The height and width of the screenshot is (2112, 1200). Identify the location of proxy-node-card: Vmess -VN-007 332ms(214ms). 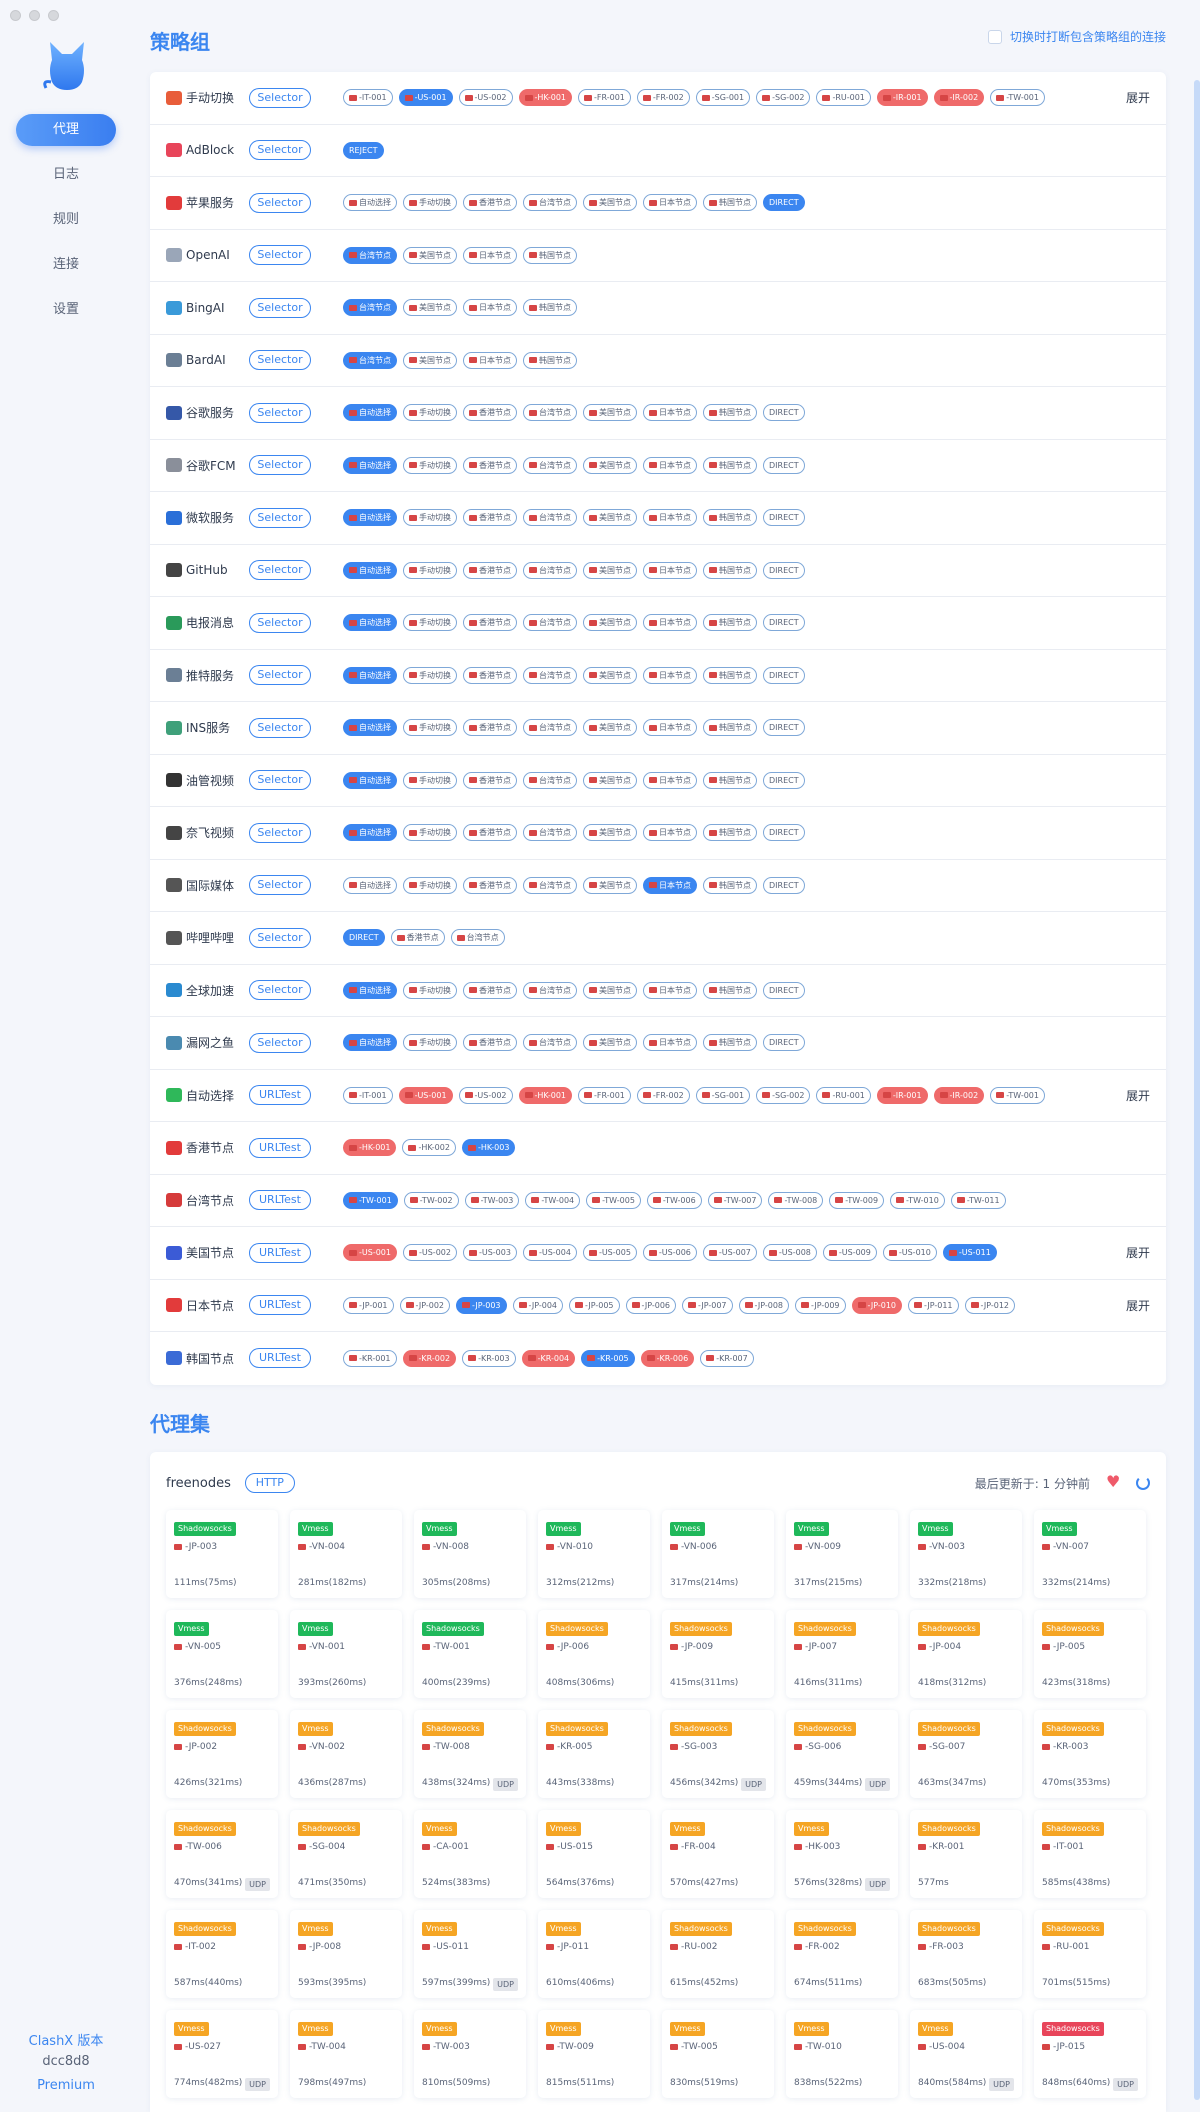
(1090, 1554).